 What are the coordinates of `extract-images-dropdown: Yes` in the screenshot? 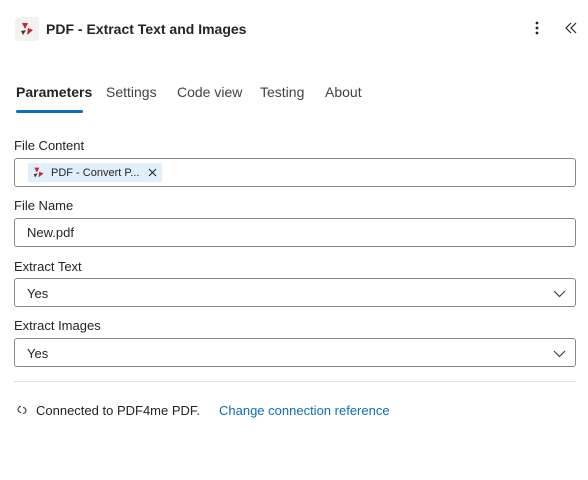 It's located at (295, 352).